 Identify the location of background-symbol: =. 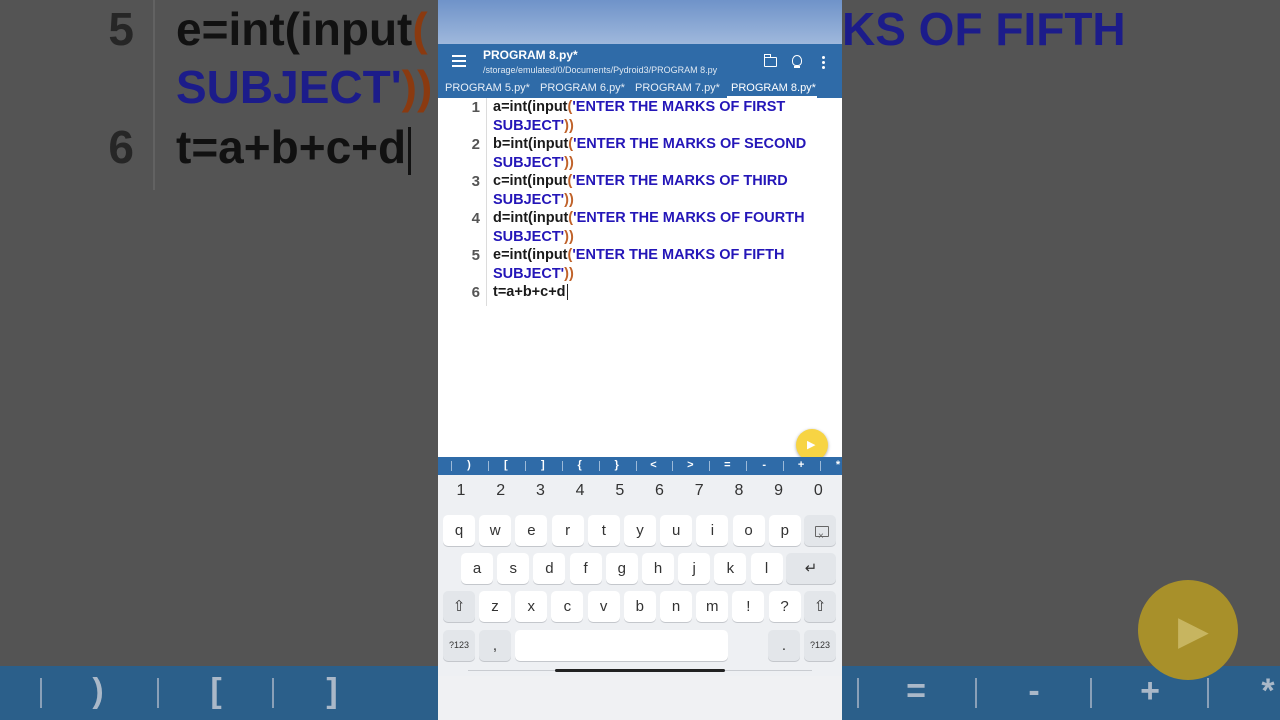
(916, 691).